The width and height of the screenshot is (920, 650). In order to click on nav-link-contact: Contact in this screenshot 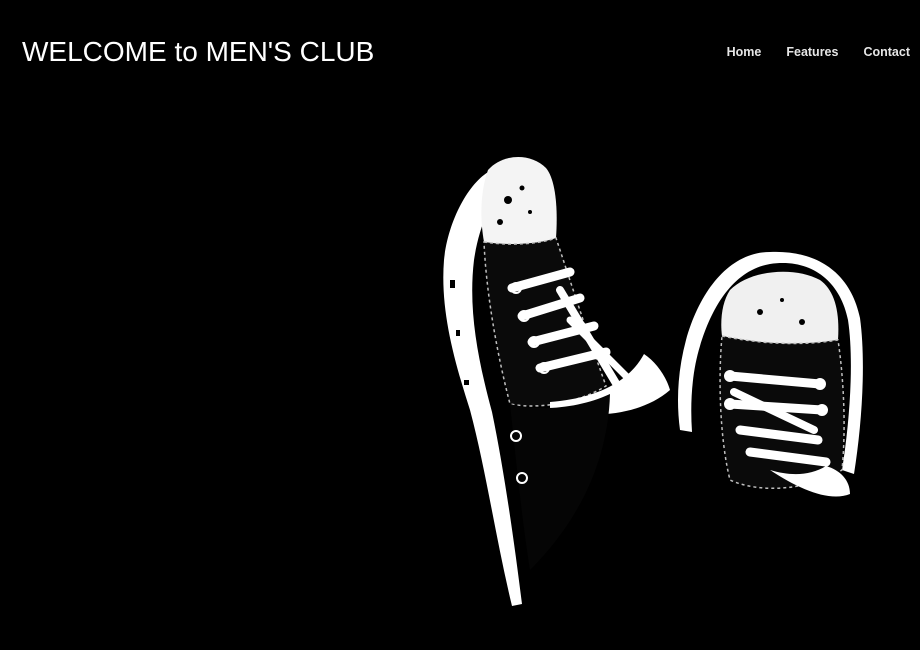, I will do `click(886, 52)`.